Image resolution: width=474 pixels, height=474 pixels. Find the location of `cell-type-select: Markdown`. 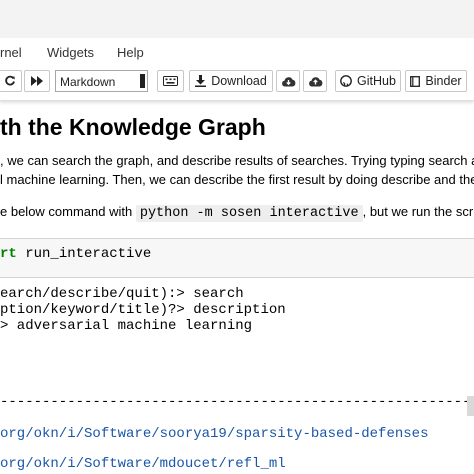

cell-type-select: Markdown is located at coordinates (101, 81).